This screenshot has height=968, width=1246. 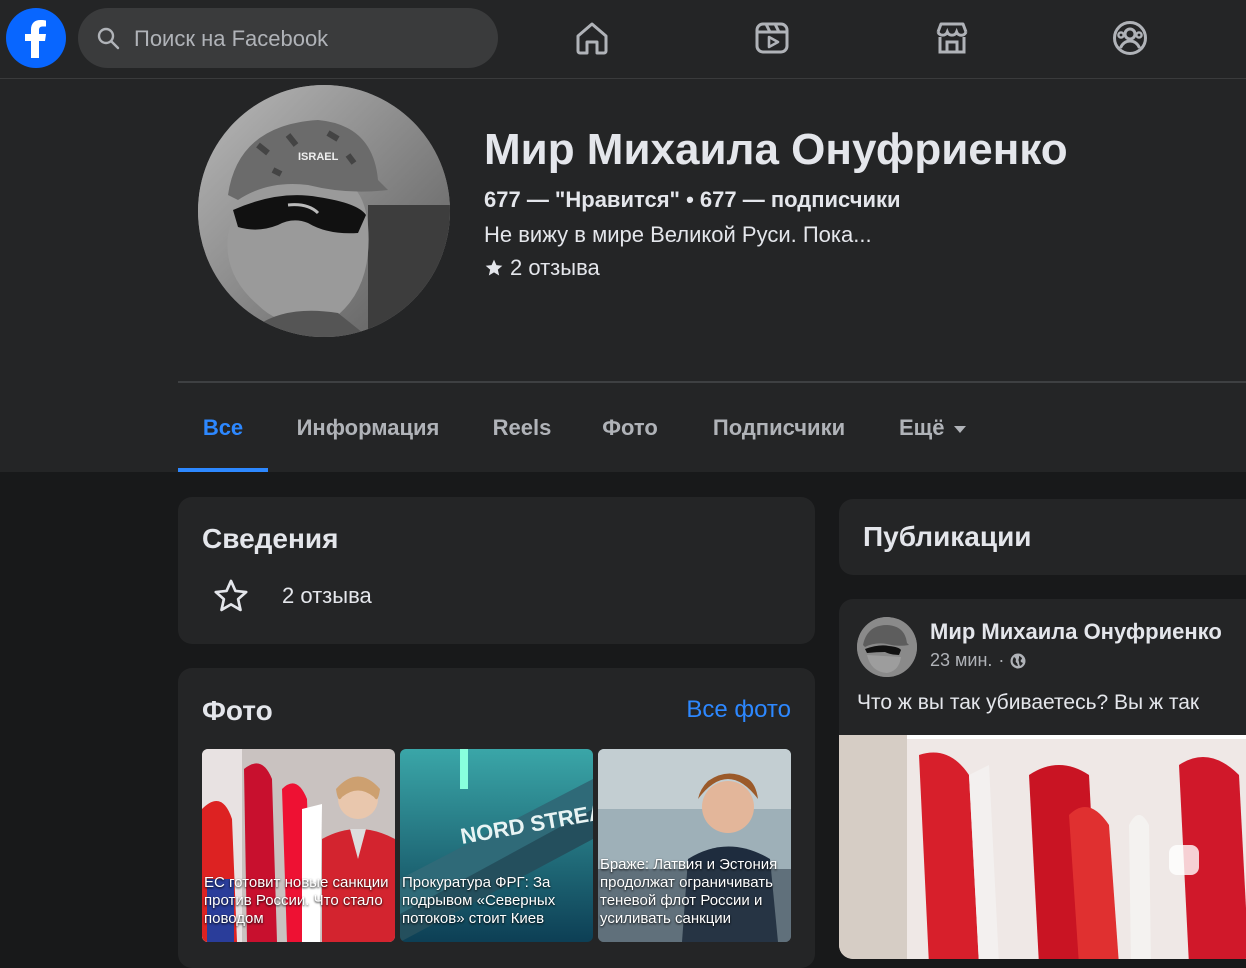 What do you see at coordinates (623, 39) in the screenshot?
I see `top-navigation-bar` at bounding box center [623, 39].